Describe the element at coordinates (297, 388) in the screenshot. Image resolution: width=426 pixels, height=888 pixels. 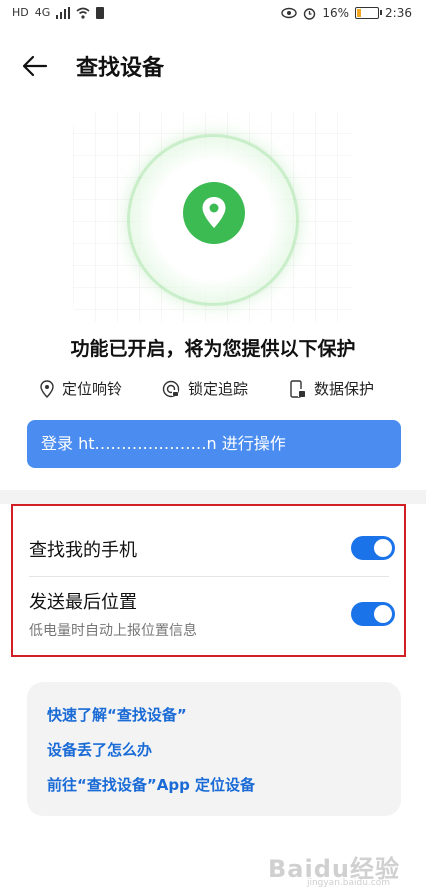
I see `phone-data-icon` at that location.